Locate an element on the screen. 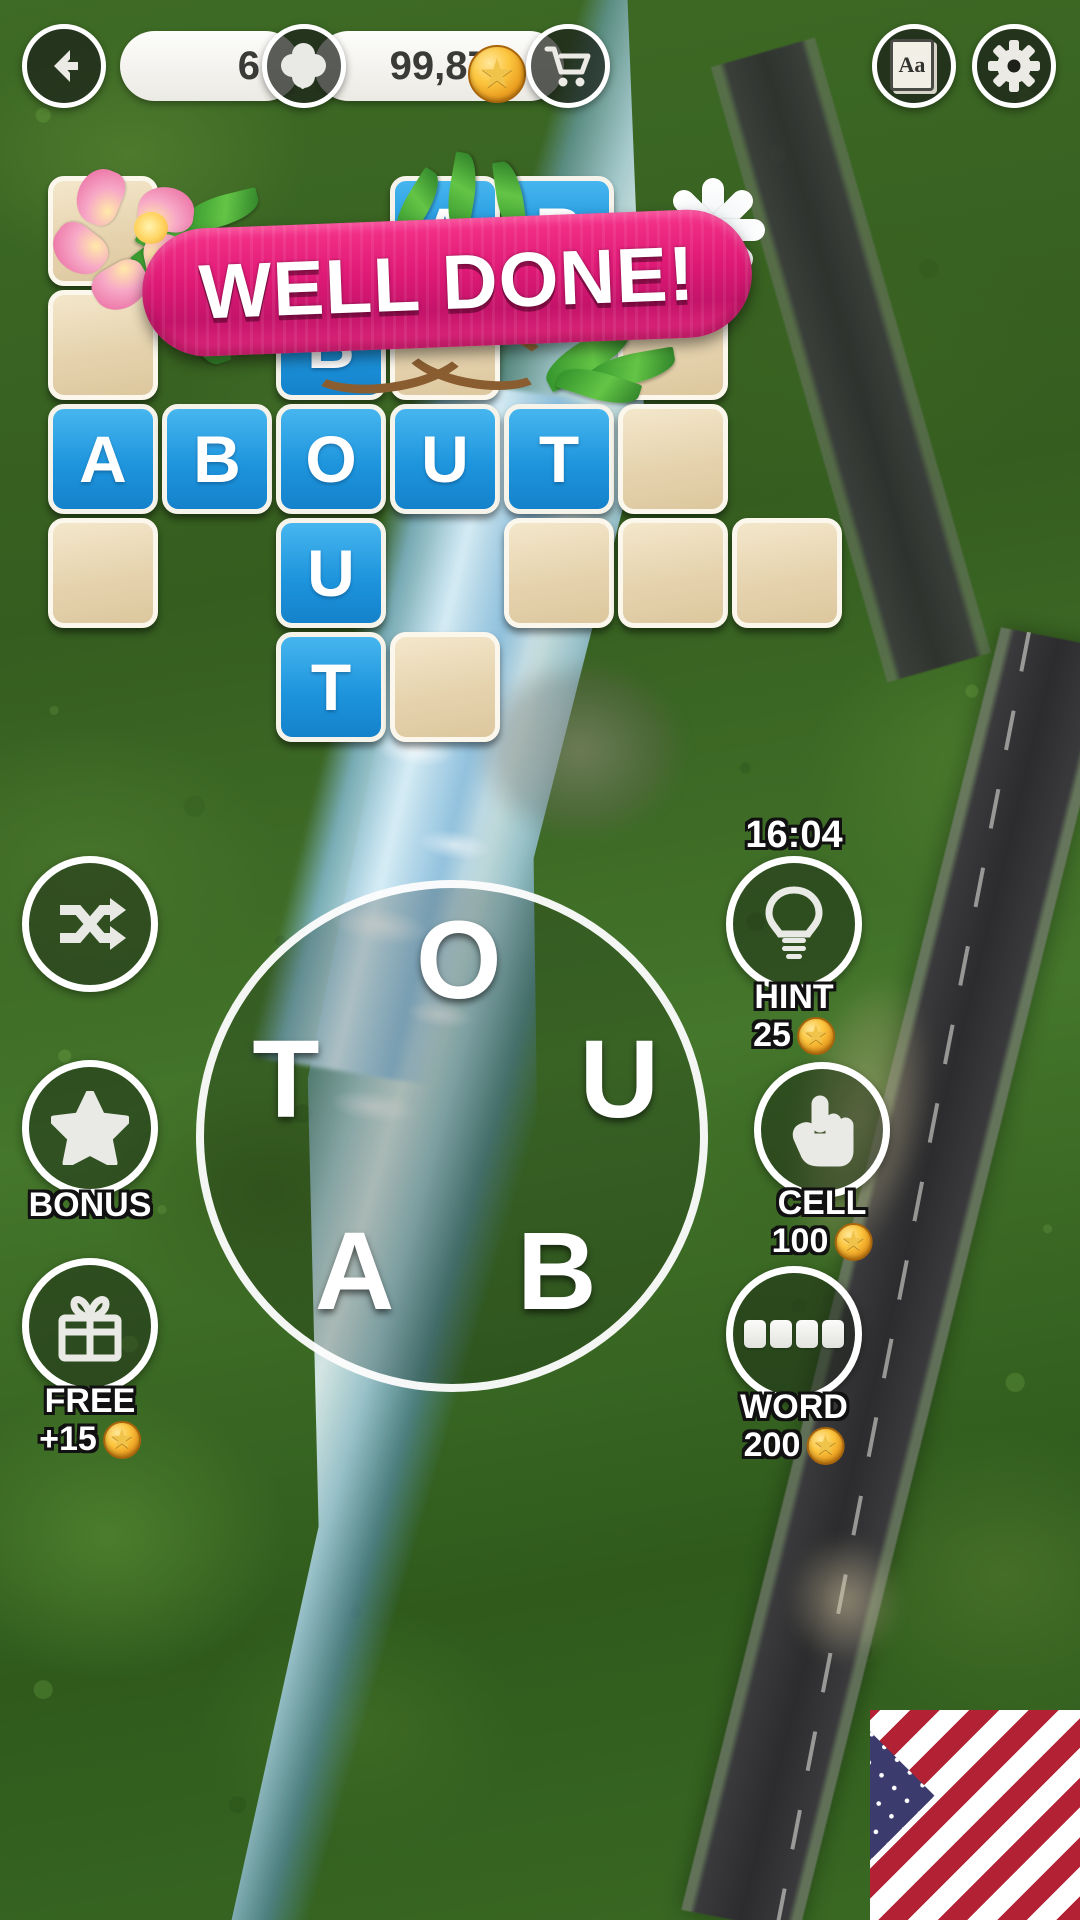  gear-icon is located at coordinates (1014, 66).